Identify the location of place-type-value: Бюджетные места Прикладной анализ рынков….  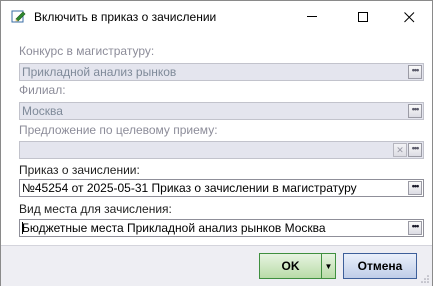
(174, 228).